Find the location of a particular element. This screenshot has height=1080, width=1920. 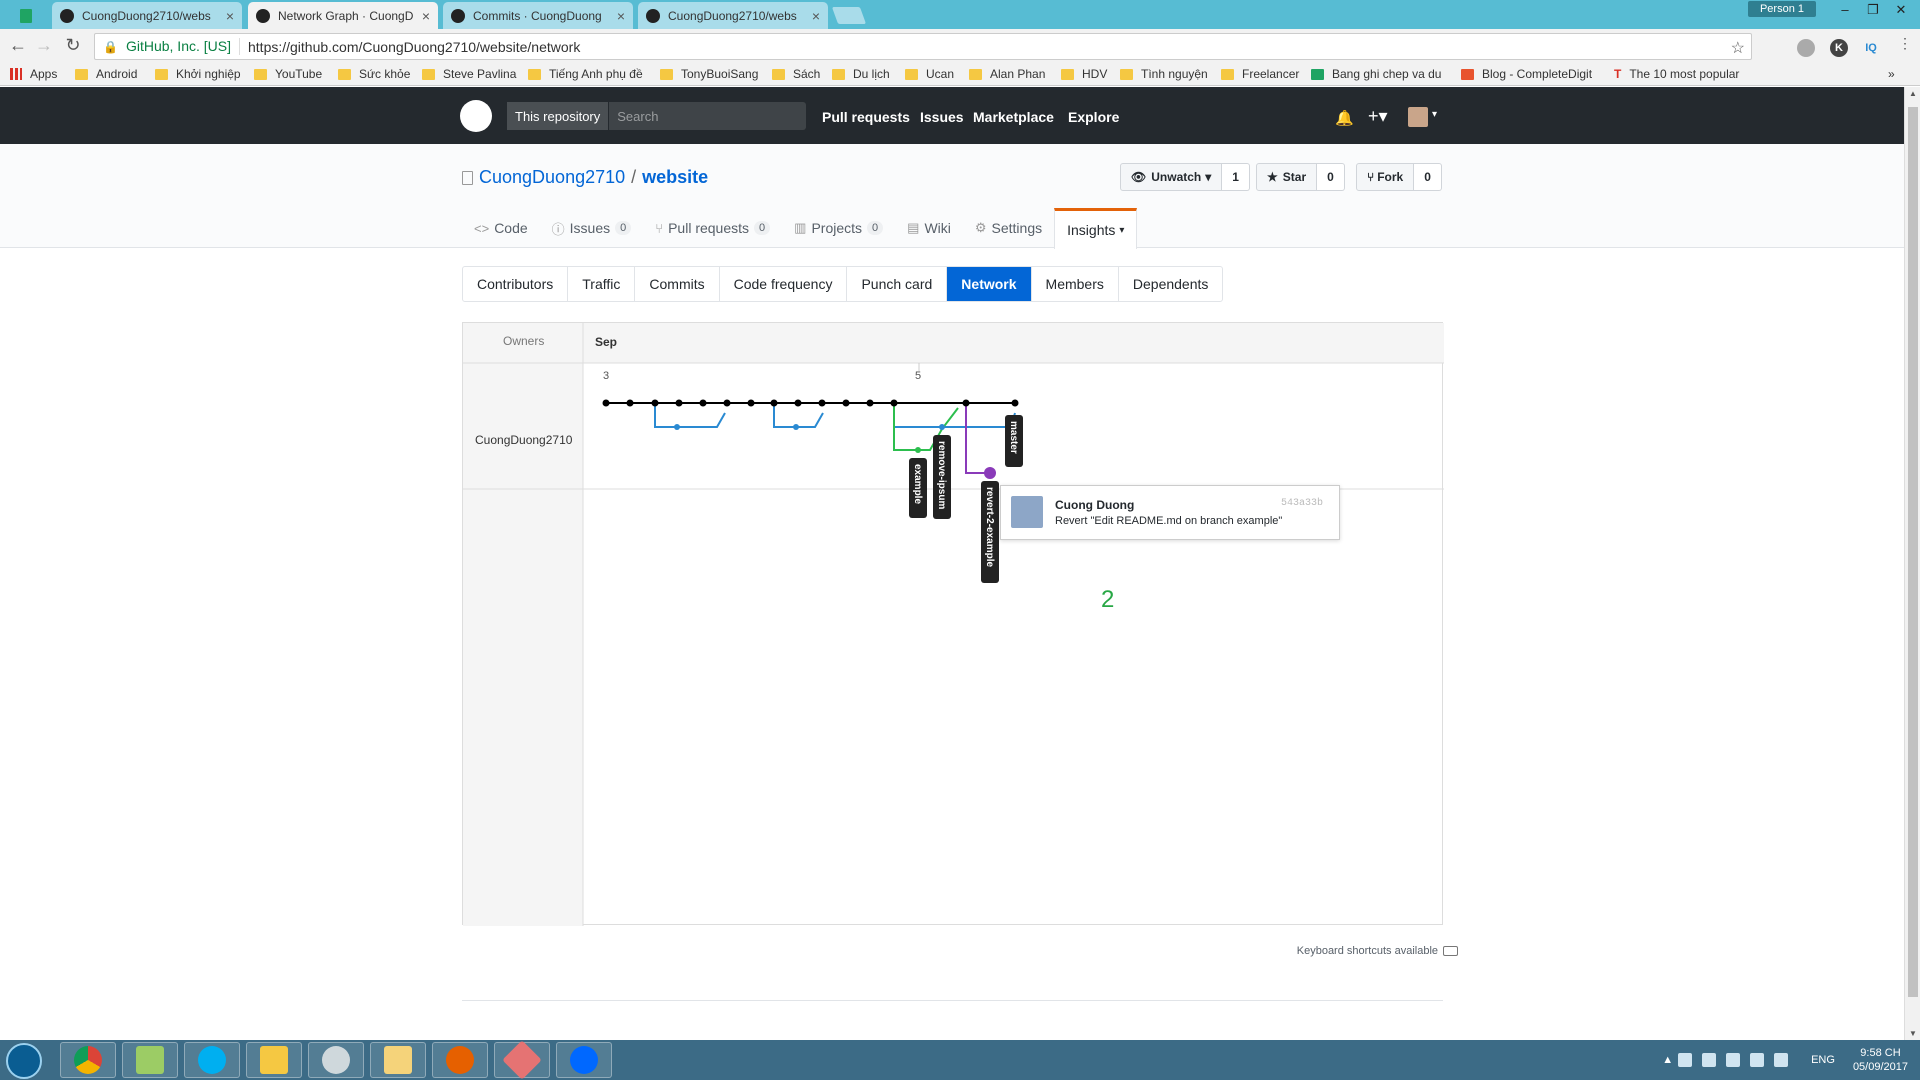

tab-repo-1: CuongDuong2710/webs × is located at coordinates (147, 15).